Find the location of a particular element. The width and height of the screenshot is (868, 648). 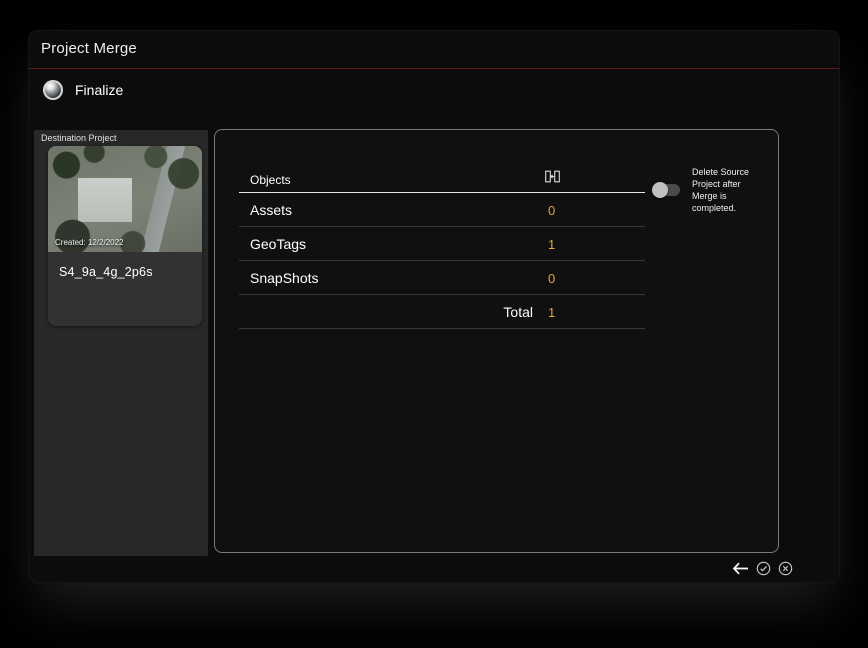

toggle-knob is located at coordinates (660, 190).